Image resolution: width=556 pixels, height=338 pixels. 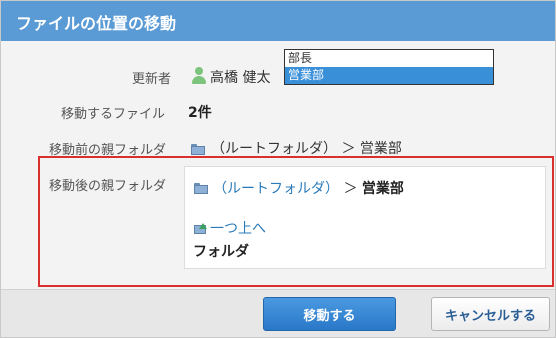 I want to click on updater-label: 更新者, so click(x=152, y=79).